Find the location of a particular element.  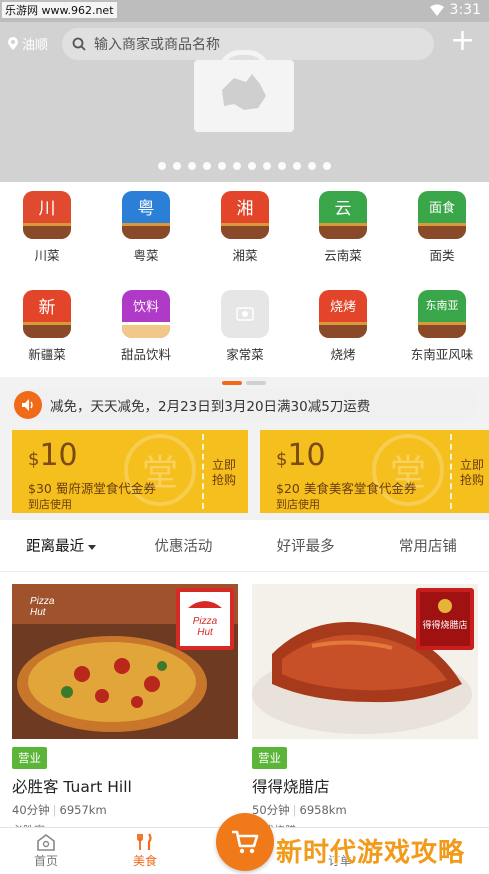

shop-image: Pizza Hut Pizza Hut is located at coordinates (125, 661).